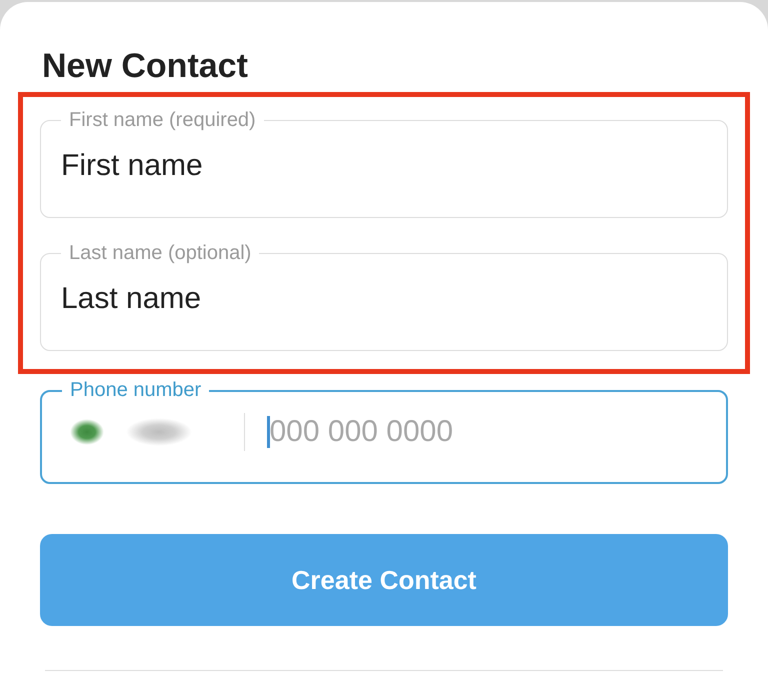  What do you see at coordinates (268, 432) in the screenshot?
I see `text-cursor-icon` at bounding box center [268, 432].